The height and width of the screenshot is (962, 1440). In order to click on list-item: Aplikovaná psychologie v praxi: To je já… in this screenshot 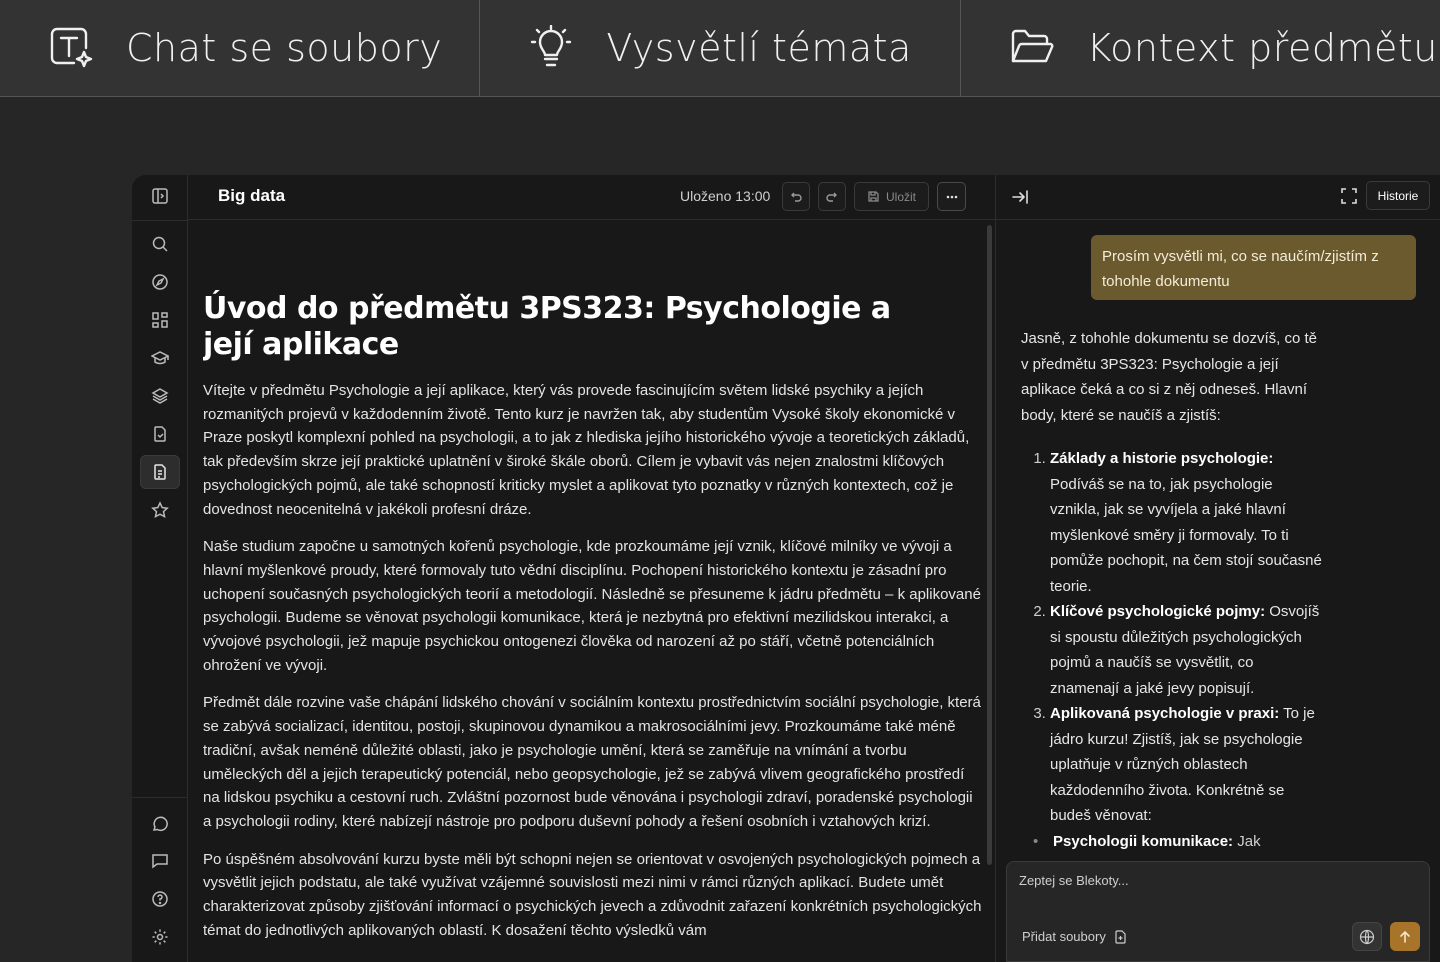, I will do `click(1188, 765)`.